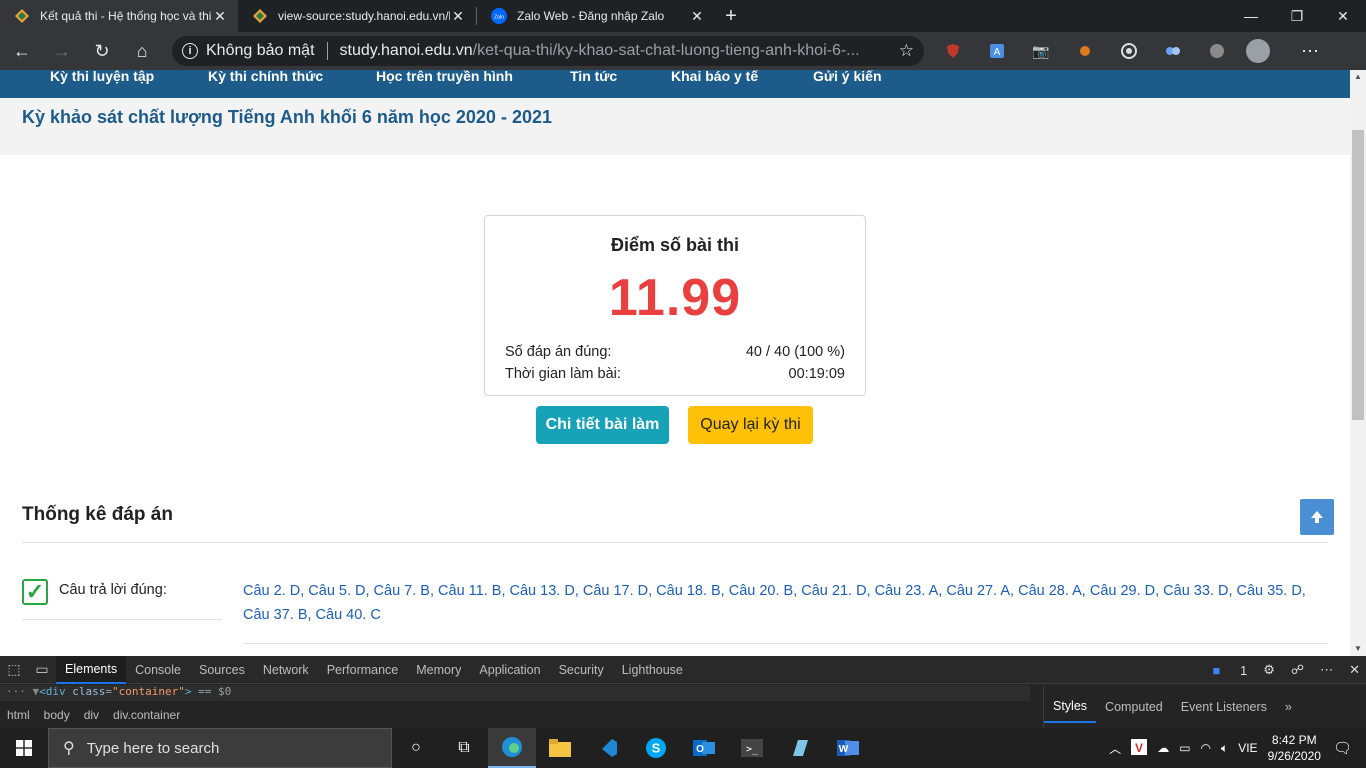 This screenshot has width=1366, height=768. What do you see at coordinates (91, 669) in the screenshot?
I see `devtools-tab-elements: Elements` at bounding box center [91, 669].